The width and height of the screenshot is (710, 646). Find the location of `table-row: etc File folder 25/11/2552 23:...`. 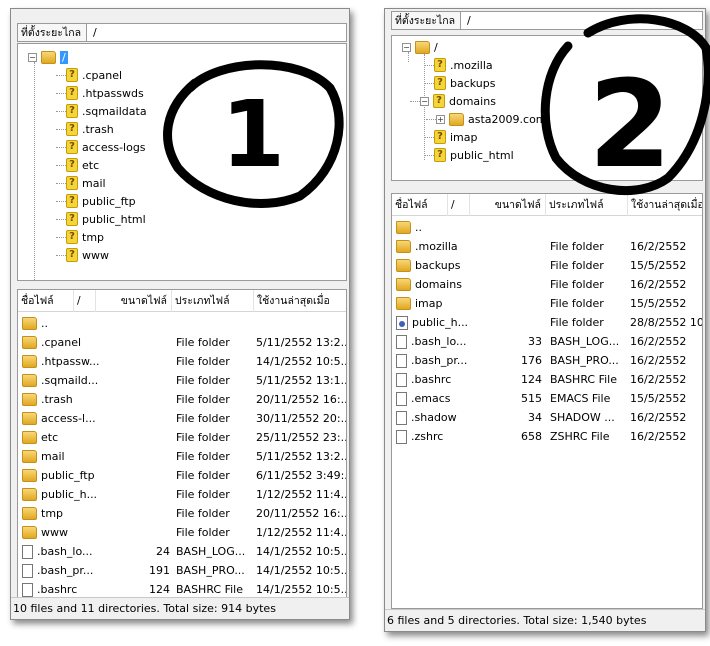

table-row: etc File folder 25/11/2552 23:... is located at coordinates (182, 437).